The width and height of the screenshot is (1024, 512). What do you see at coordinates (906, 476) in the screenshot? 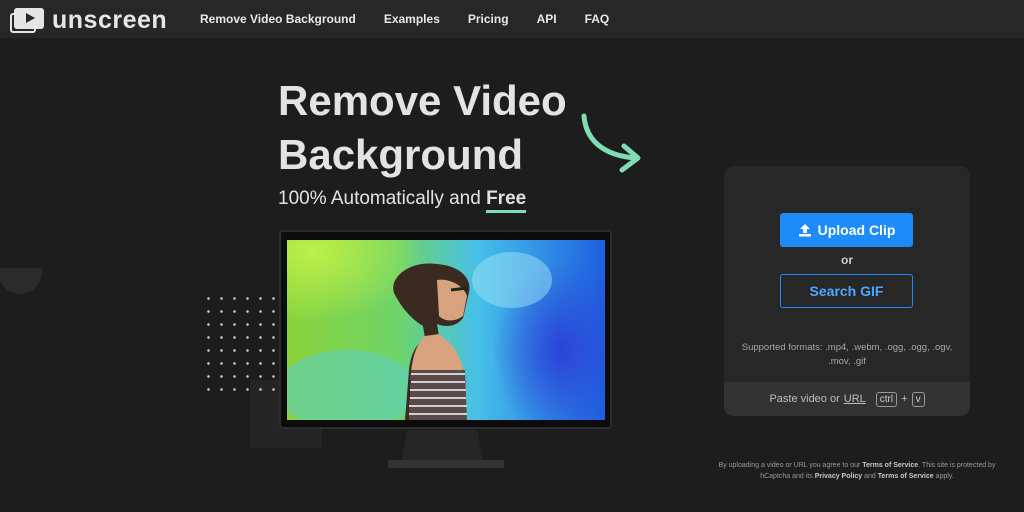
I see `terms-of-service-link-2: Terms of Service` at bounding box center [906, 476].